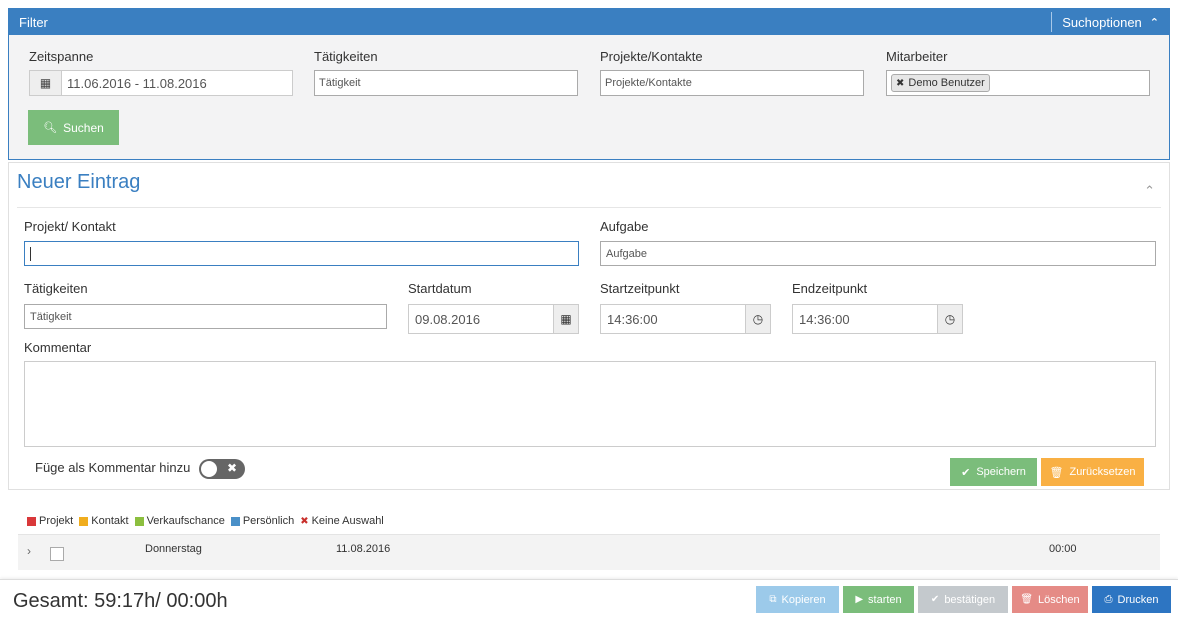  Describe the element at coordinates (173, 549) in the screenshot. I see `row-day: Donnerstag` at that location.